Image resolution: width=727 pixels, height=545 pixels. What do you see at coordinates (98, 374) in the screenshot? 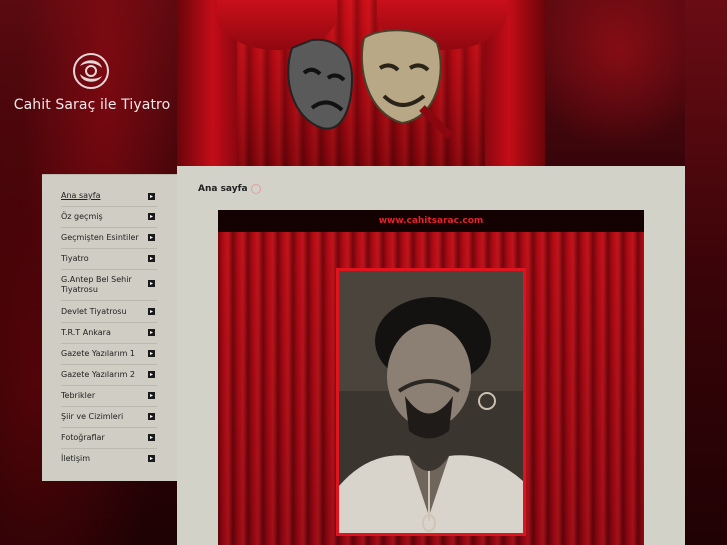
I see `nav-item-label: Gazete Yazılarım 2` at bounding box center [98, 374].